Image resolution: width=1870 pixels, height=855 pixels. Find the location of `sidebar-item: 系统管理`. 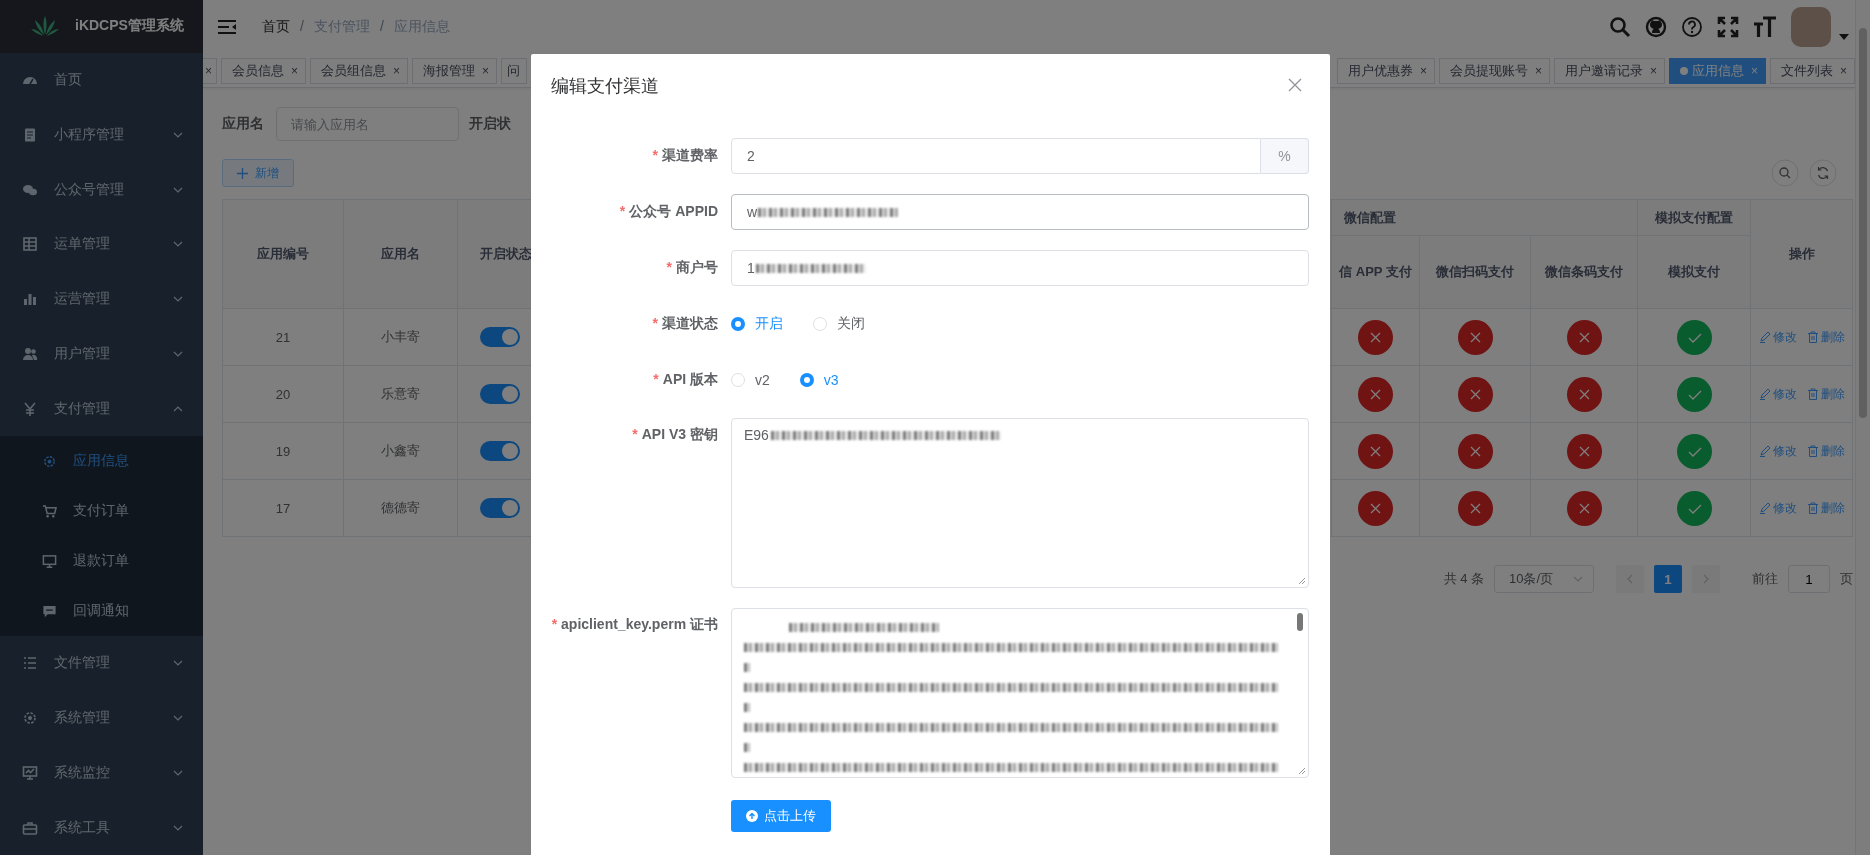

sidebar-item: 系统管理 is located at coordinates (101, 718).